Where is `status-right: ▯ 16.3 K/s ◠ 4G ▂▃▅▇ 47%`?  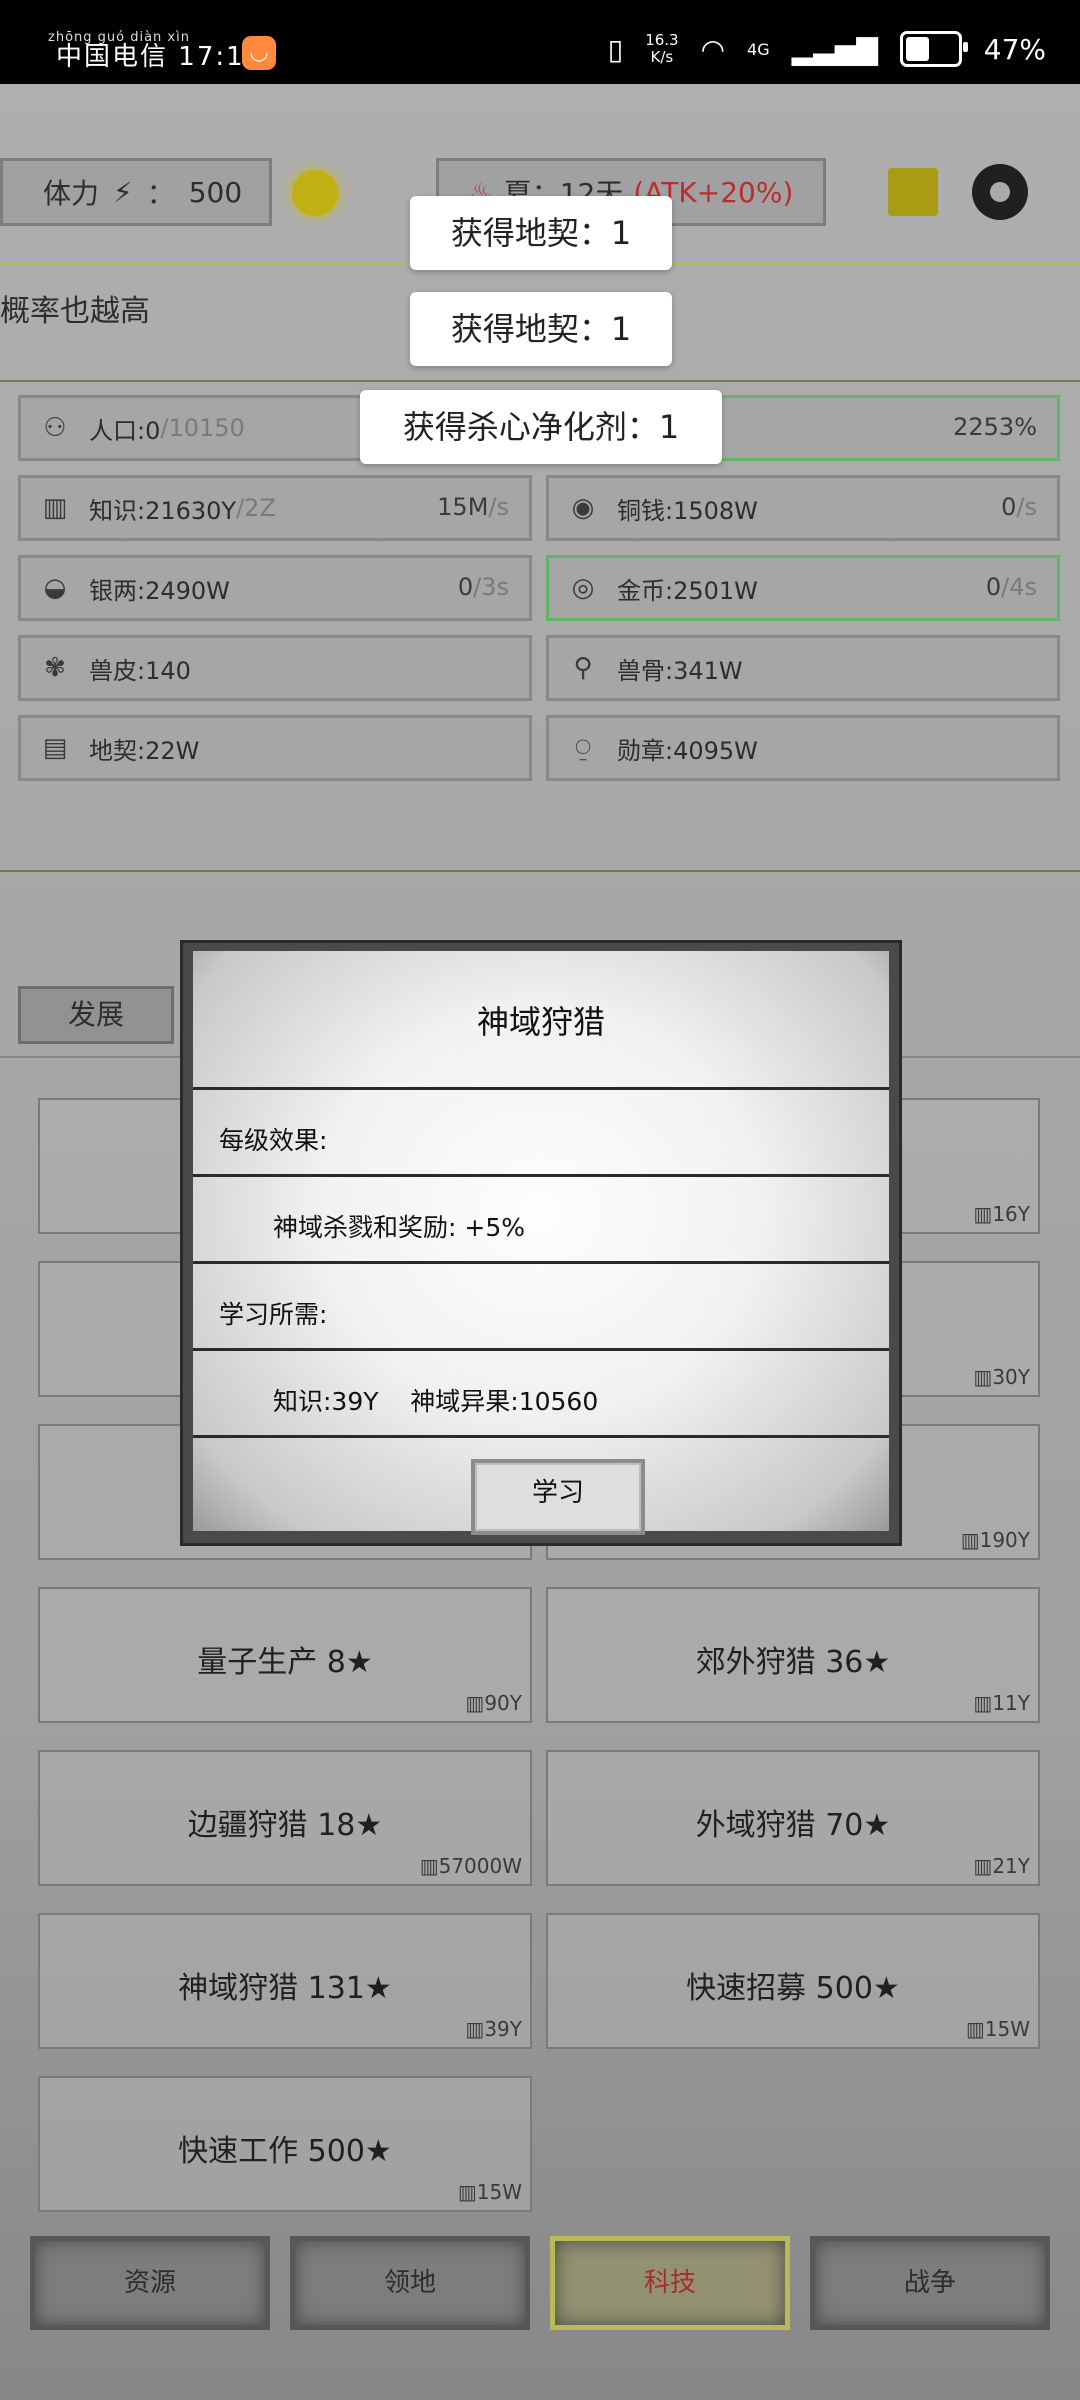 status-right: ▯ 16.3 K/s ◠ 4G ▂▃▅▇ 47% is located at coordinates (827, 49).